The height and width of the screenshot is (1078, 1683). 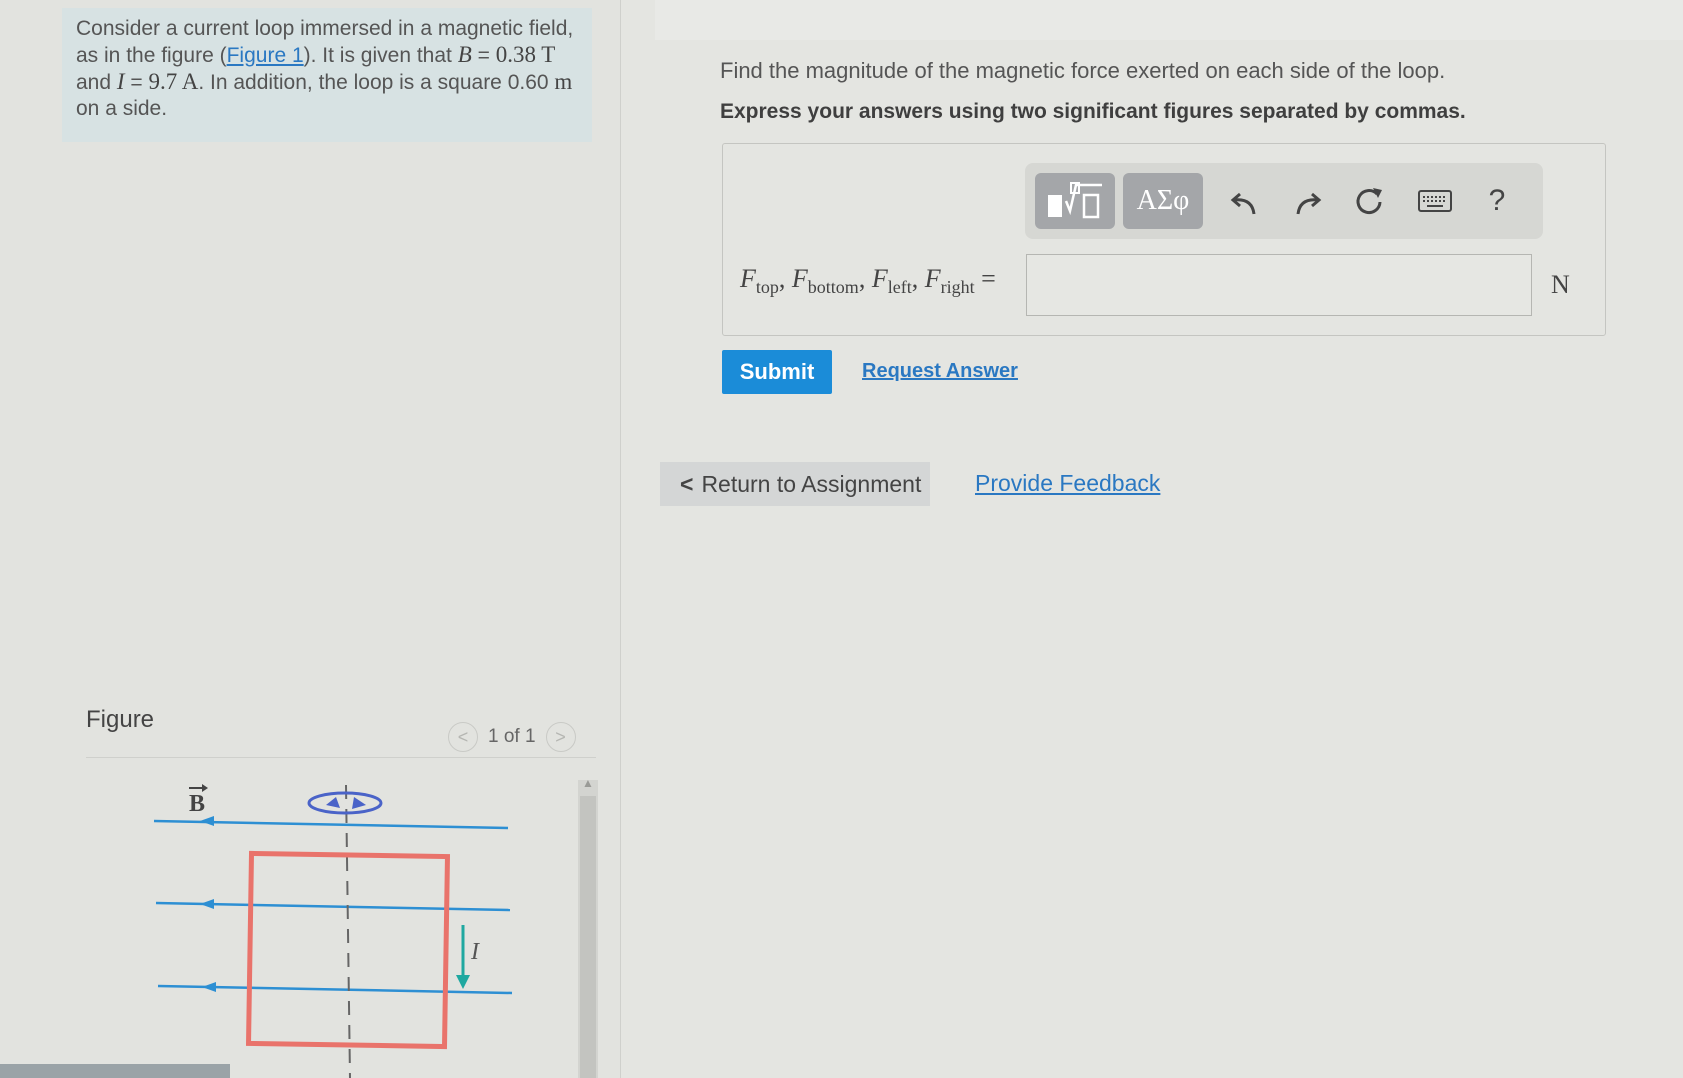 What do you see at coordinates (1163, 201) in the screenshot?
I see `greek-symbols-button: ΑΣφ` at bounding box center [1163, 201].